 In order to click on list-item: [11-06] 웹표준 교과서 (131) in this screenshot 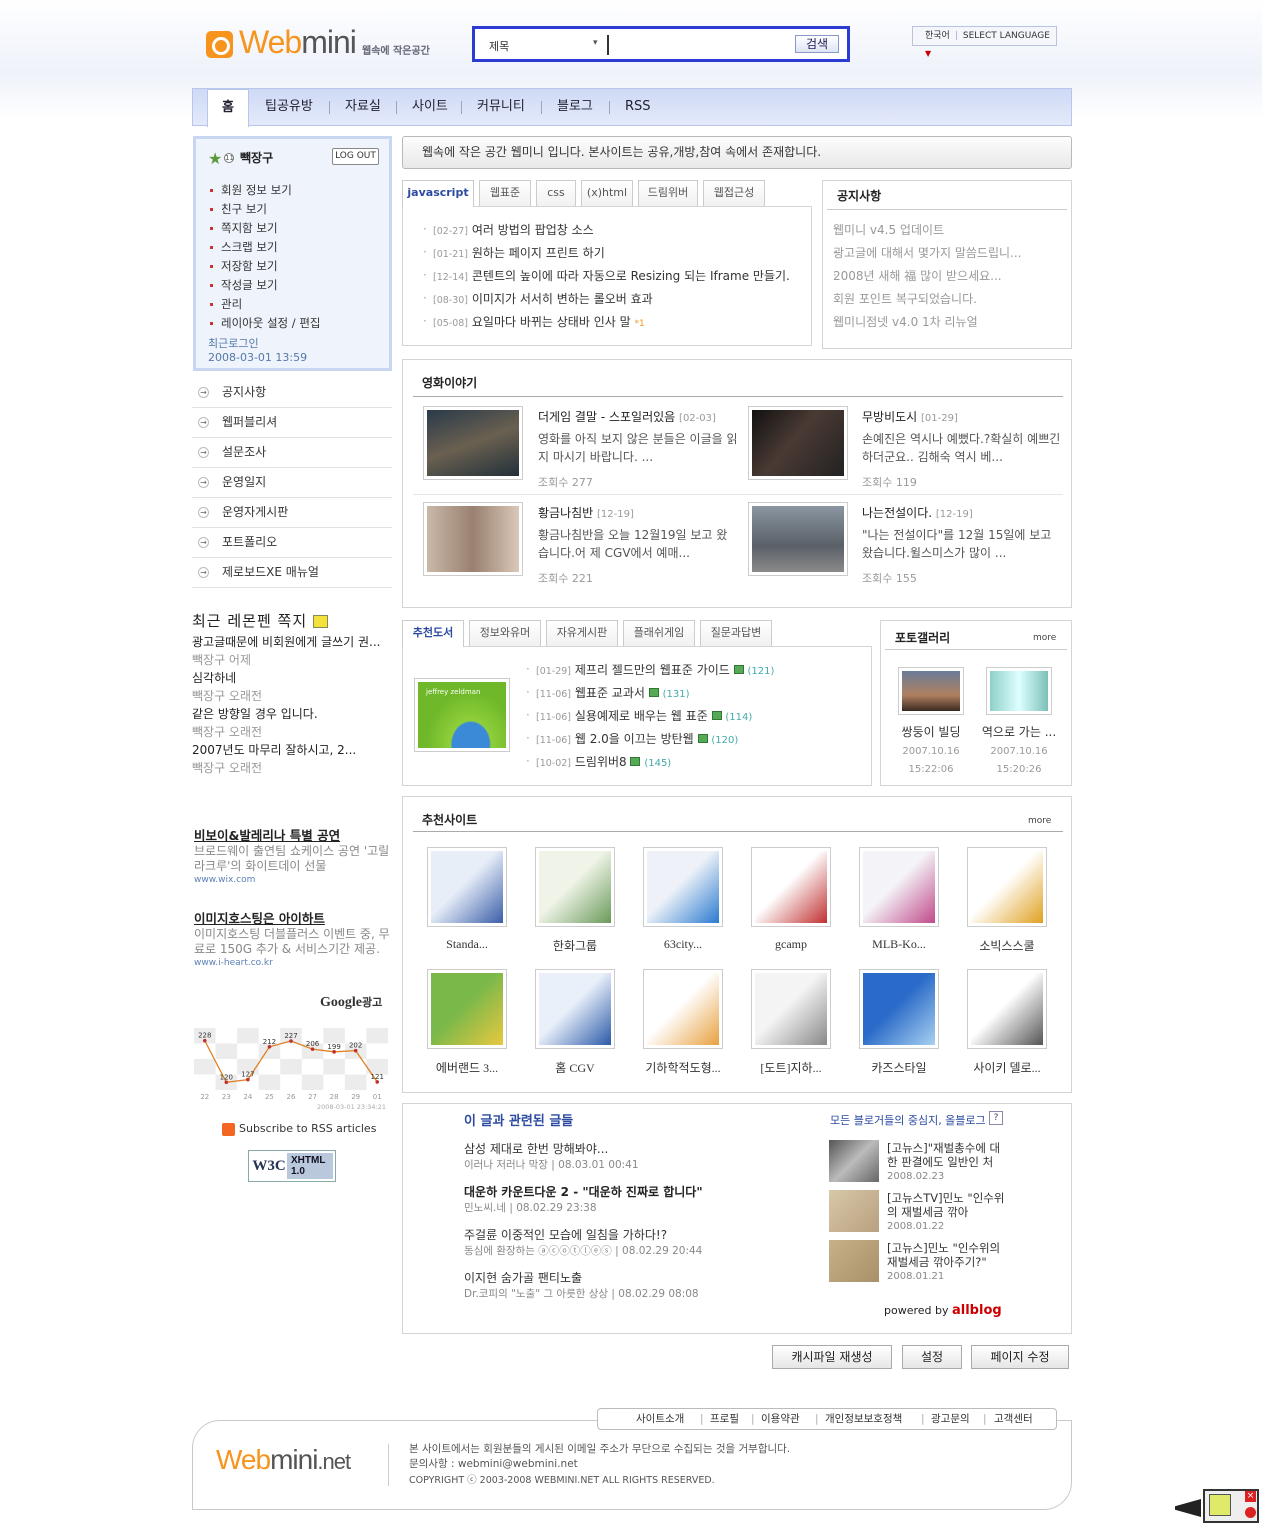, I will do `click(650, 693)`.